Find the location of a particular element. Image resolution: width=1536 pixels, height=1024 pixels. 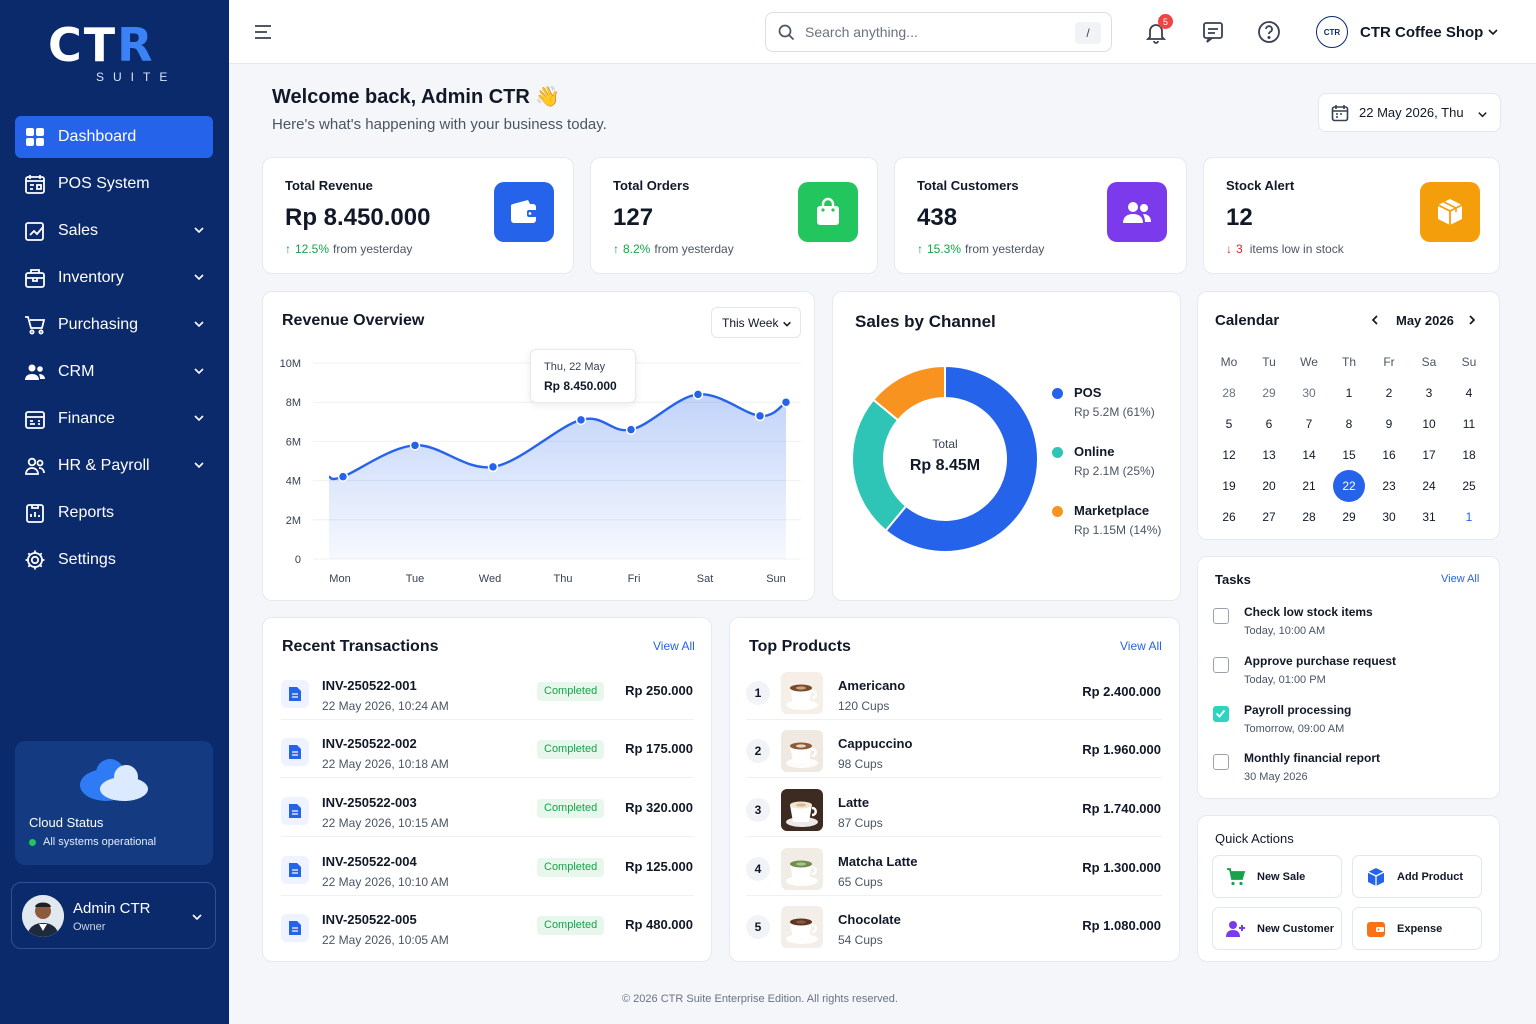

shop-name: CTR Coffee Shop is located at coordinates (1421, 32).